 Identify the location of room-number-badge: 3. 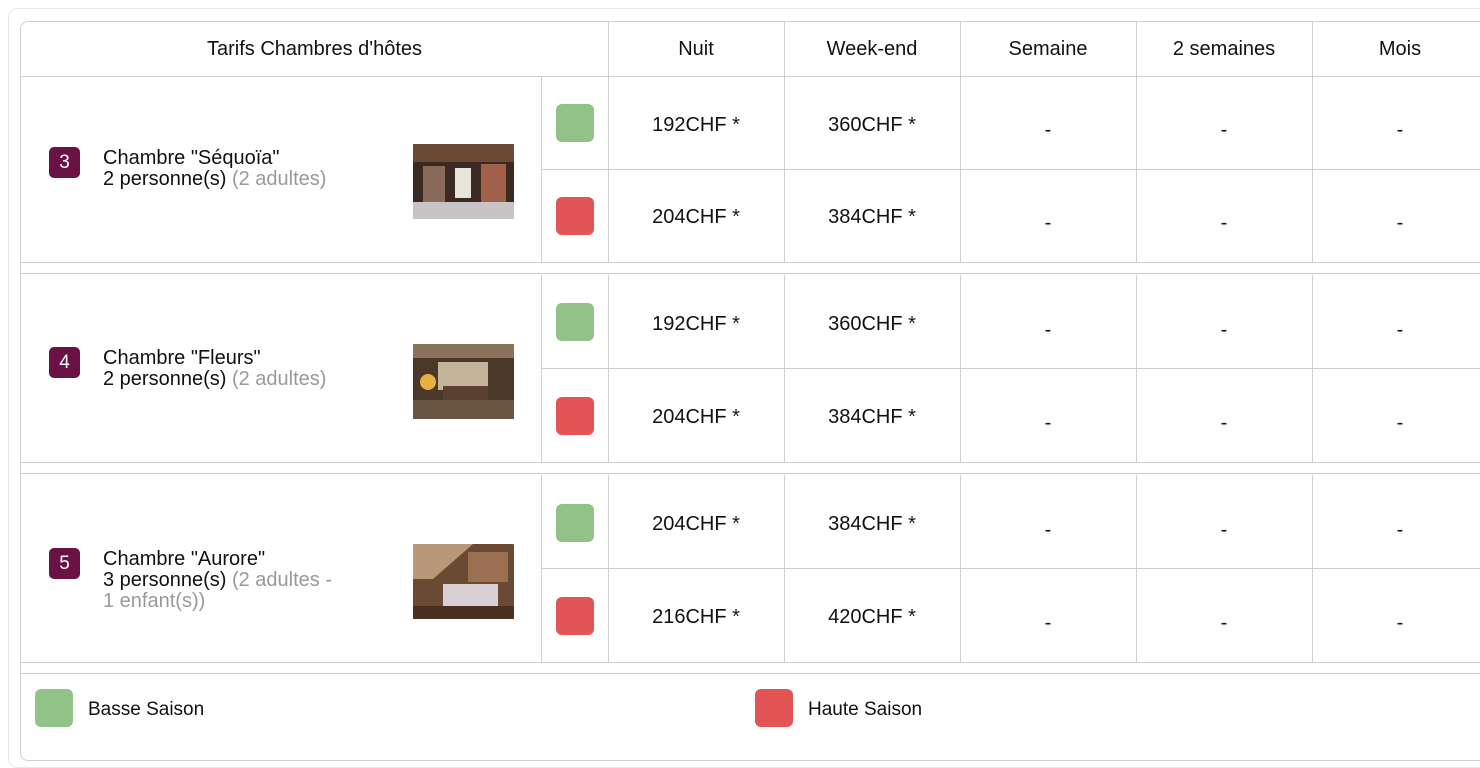
(64, 162).